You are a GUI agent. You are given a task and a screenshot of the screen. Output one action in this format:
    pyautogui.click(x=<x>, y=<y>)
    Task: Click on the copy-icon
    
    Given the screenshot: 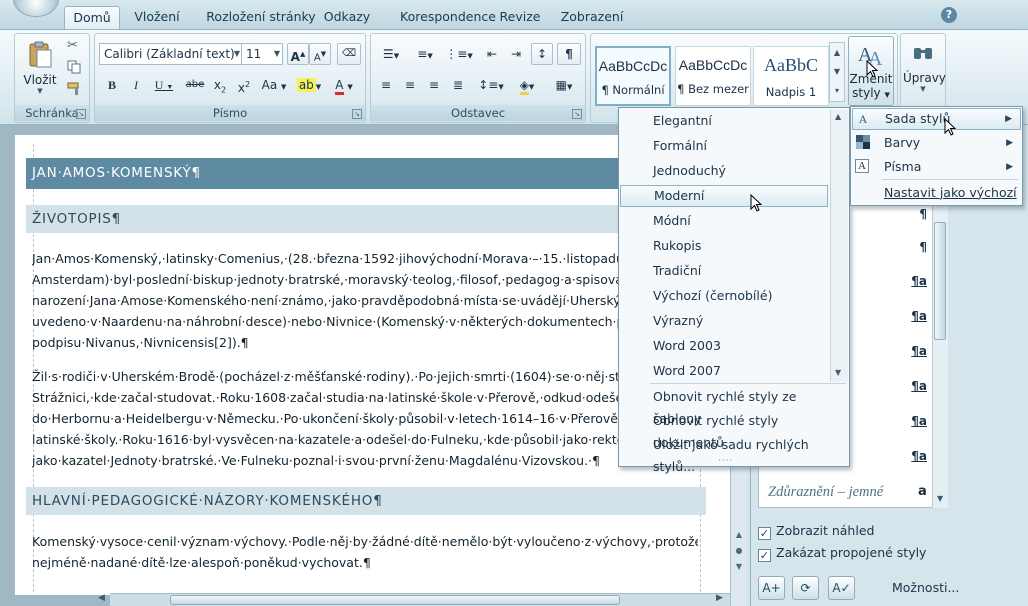 What is the action you would take?
    pyautogui.click(x=75, y=68)
    